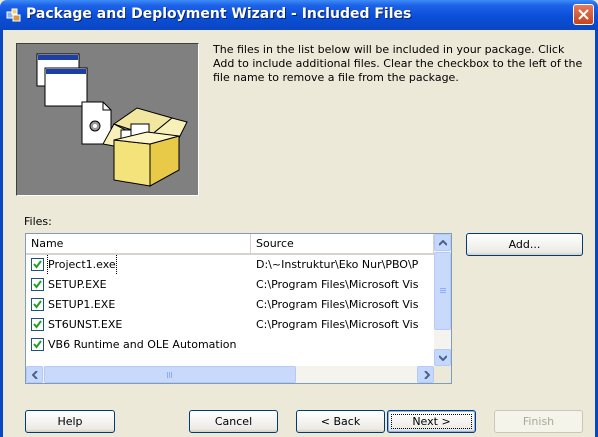  What do you see at coordinates (342, 243) in the screenshot?
I see `column-header-source: Source` at bounding box center [342, 243].